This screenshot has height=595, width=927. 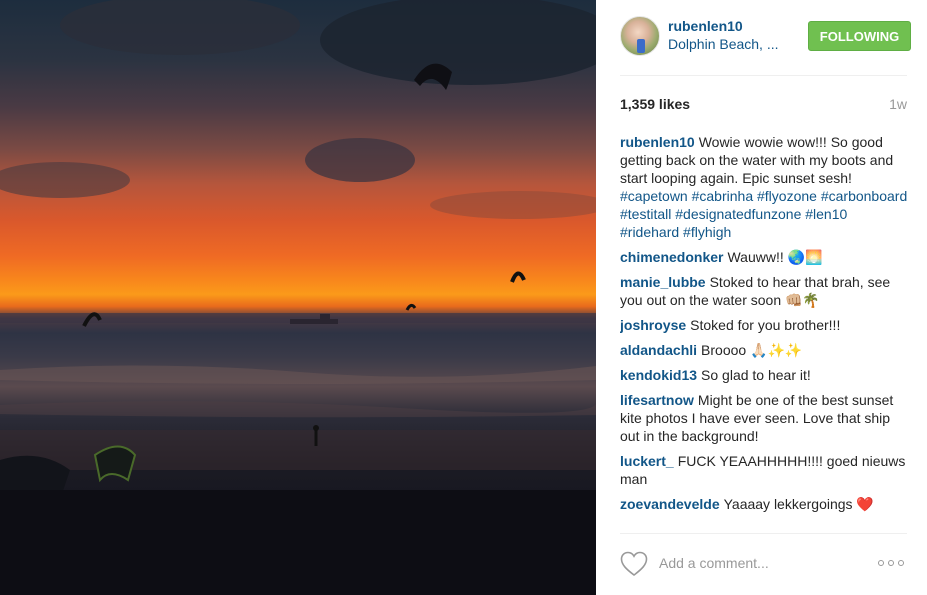 What do you see at coordinates (752, 350) in the screenshot?
I see `comment-text: Broooo 🙏🏻✨✨` at bounding box center [752, 350].